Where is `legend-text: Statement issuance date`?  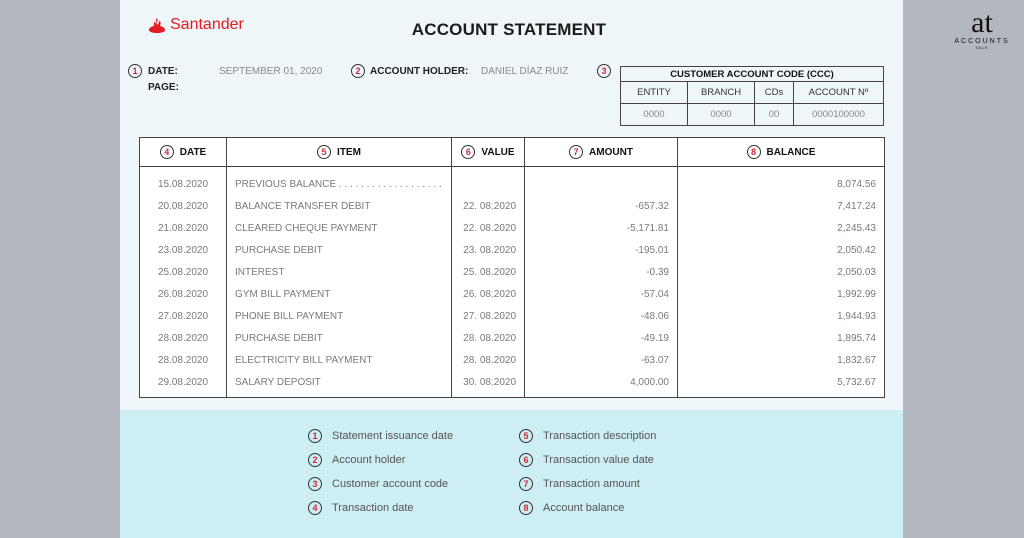 legend-text: Statement issuance date is located at coordinates (393, 436).